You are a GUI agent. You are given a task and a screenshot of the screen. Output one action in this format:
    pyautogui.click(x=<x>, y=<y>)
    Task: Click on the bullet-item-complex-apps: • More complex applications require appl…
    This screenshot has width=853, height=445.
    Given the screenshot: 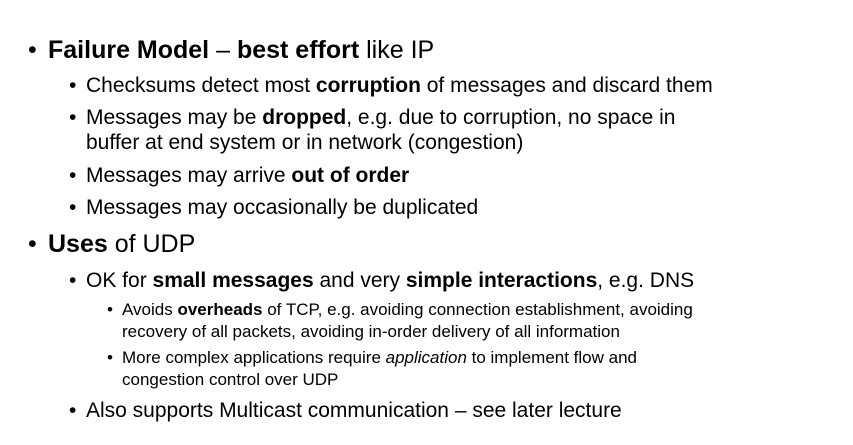 What is the action you would take?
    pyautogui.click(x=372, y=369)
    